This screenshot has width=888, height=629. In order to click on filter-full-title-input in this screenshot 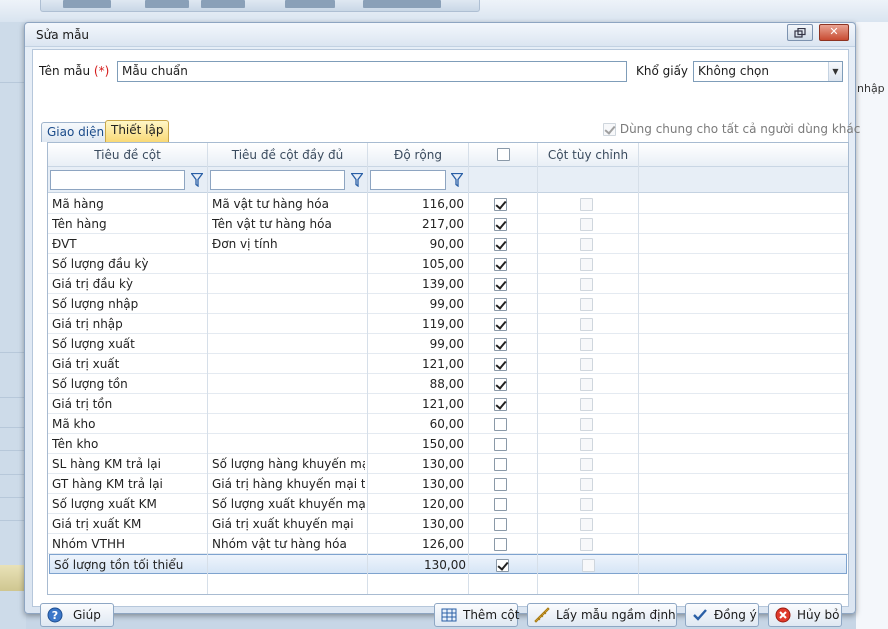, I will do `click(277, 180)`.